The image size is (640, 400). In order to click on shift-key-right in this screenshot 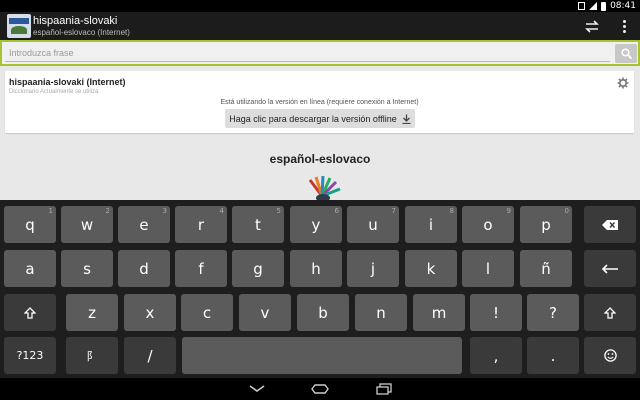, I will do `click(610, 312)`.